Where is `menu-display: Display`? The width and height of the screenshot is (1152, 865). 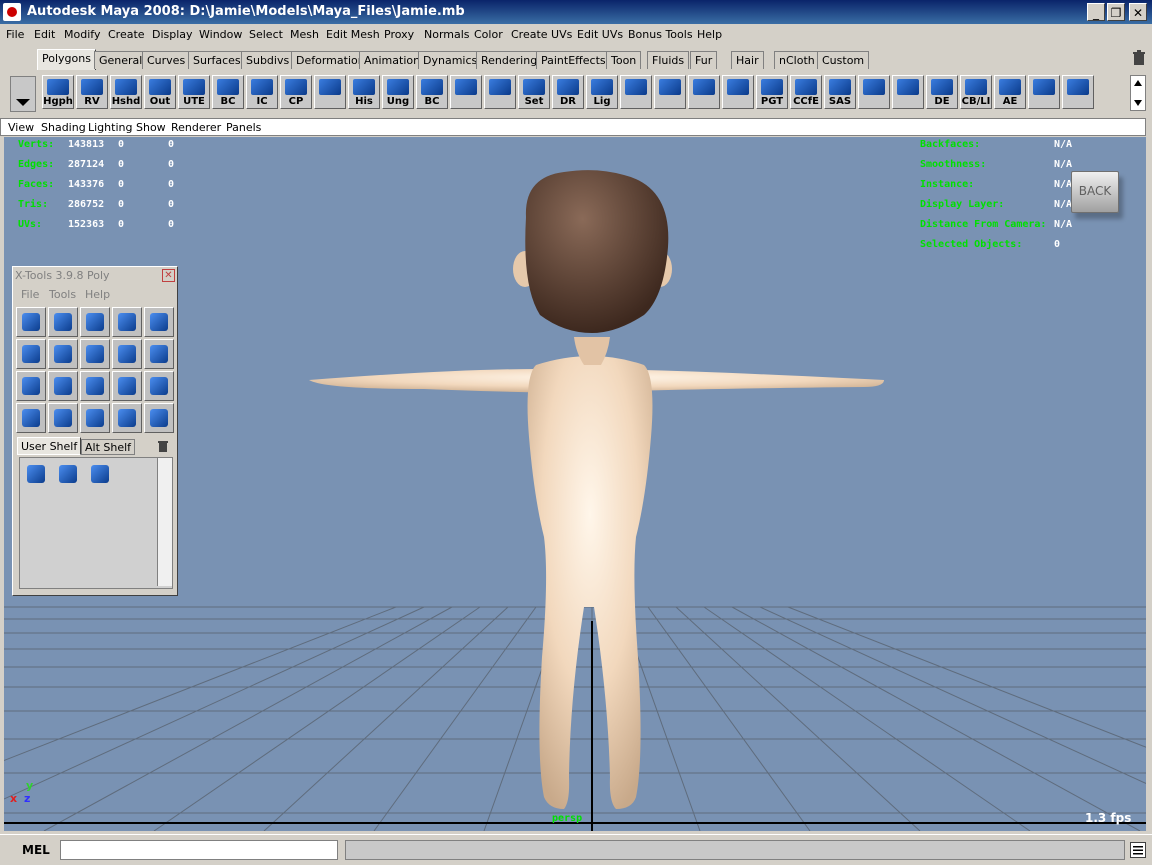
menu-display: Display is located at coordinates (172, 34).